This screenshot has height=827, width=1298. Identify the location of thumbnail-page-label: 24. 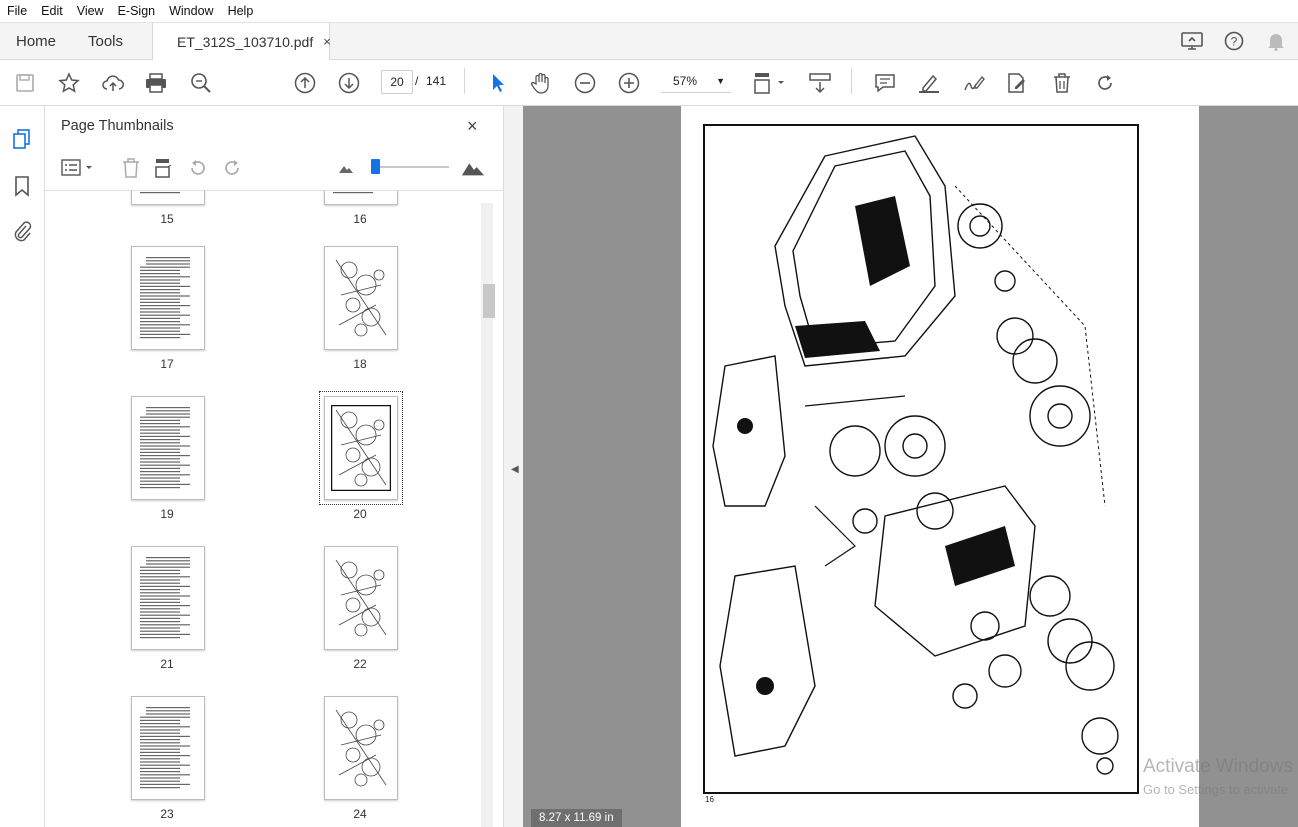
(360, 814).